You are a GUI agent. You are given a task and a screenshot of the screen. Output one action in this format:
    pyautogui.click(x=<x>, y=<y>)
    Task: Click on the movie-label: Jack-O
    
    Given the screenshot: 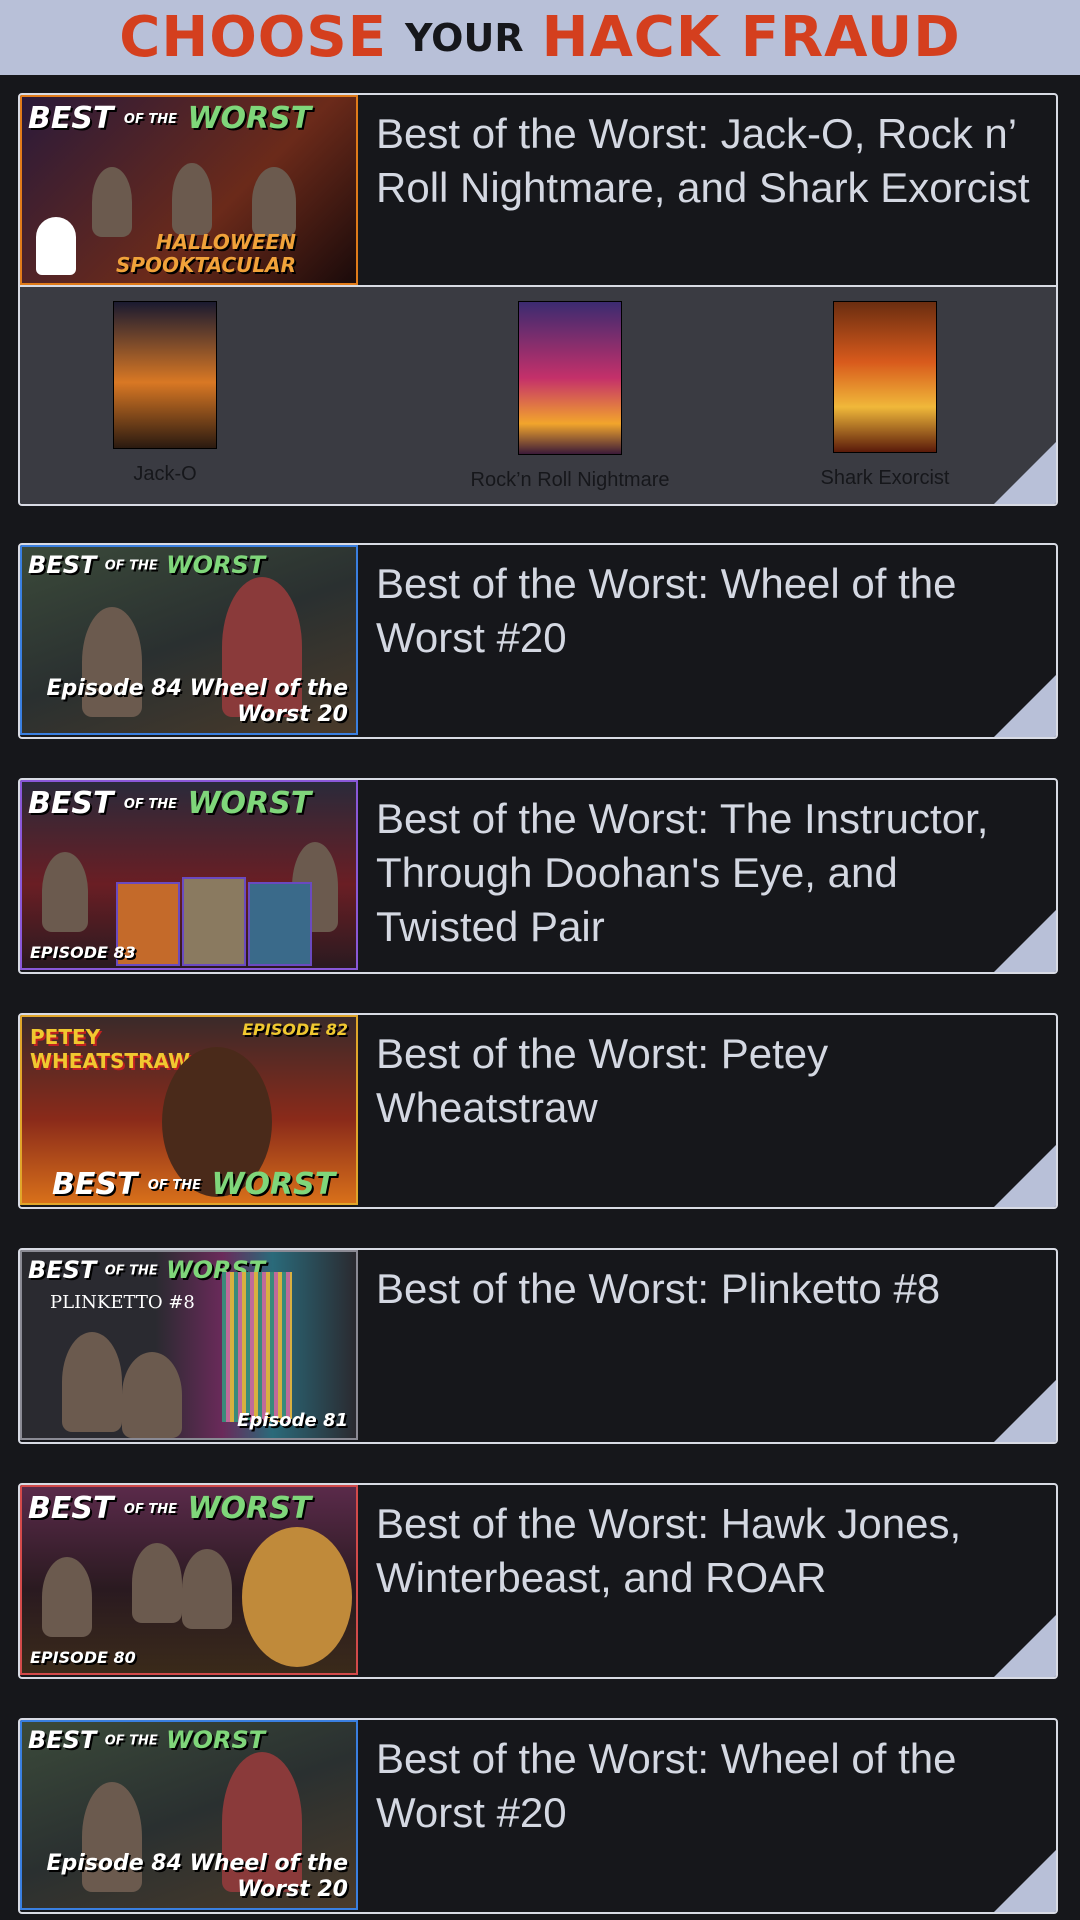 What is the action you would take?
    pyautogui.click(x=165, y=474)
    